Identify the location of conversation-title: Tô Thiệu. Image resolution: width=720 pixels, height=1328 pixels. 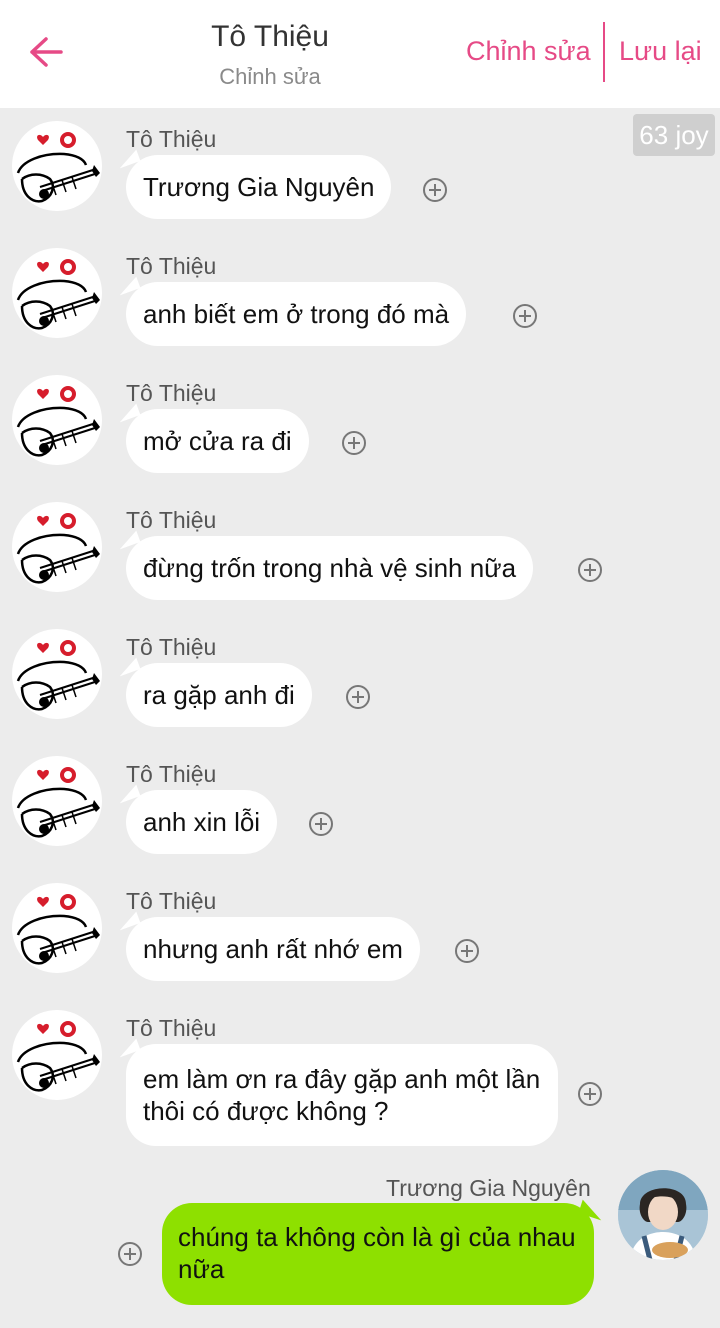
(270, 36).